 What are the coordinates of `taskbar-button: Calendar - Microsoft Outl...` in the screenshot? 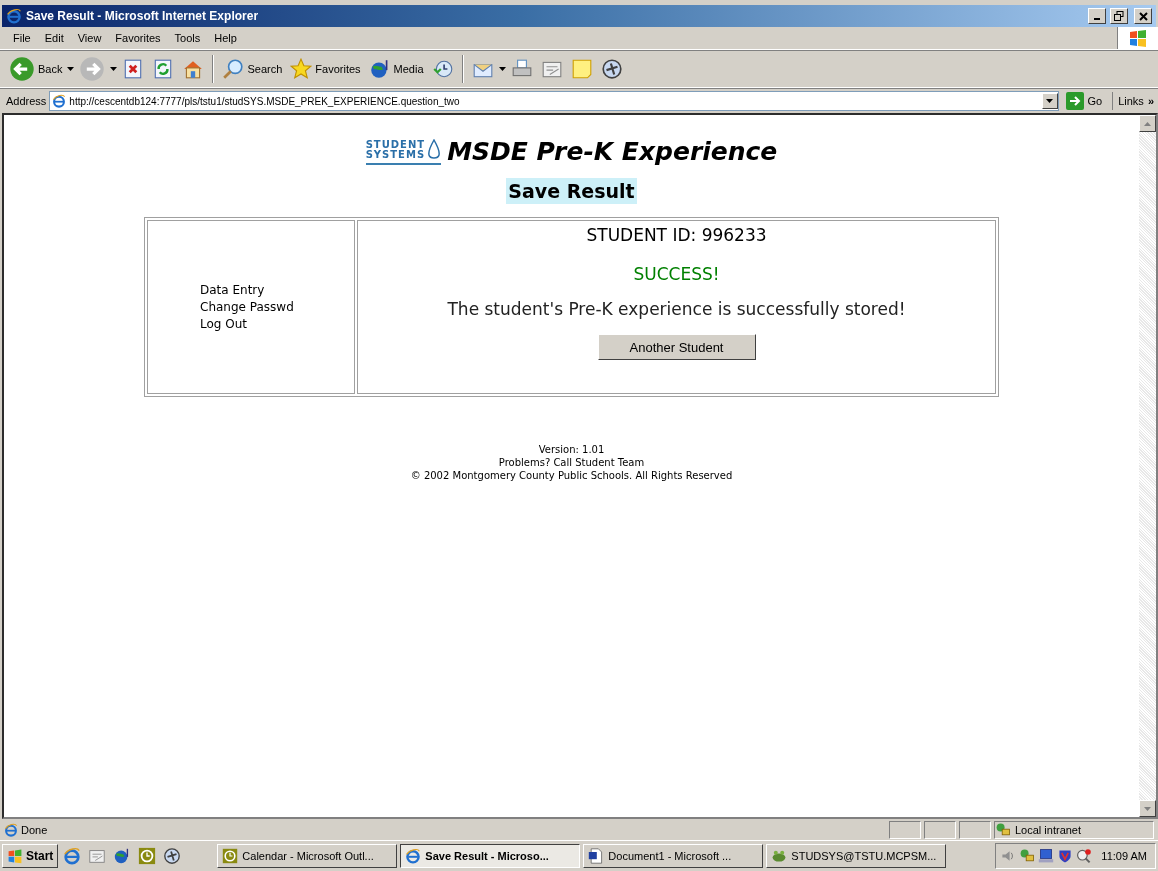 It's located at (307, 856).